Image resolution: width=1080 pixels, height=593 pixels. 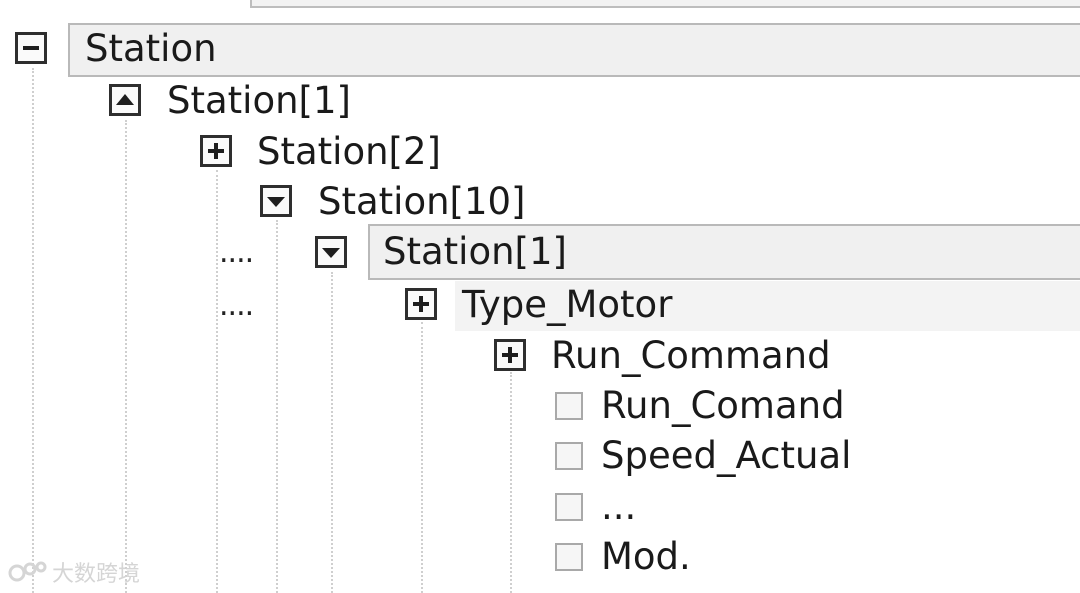 What do you see at coordinates (691, 356) in the screenshot?
I see `tree-node-label: Run_Command` at bounding box center [691, 356].